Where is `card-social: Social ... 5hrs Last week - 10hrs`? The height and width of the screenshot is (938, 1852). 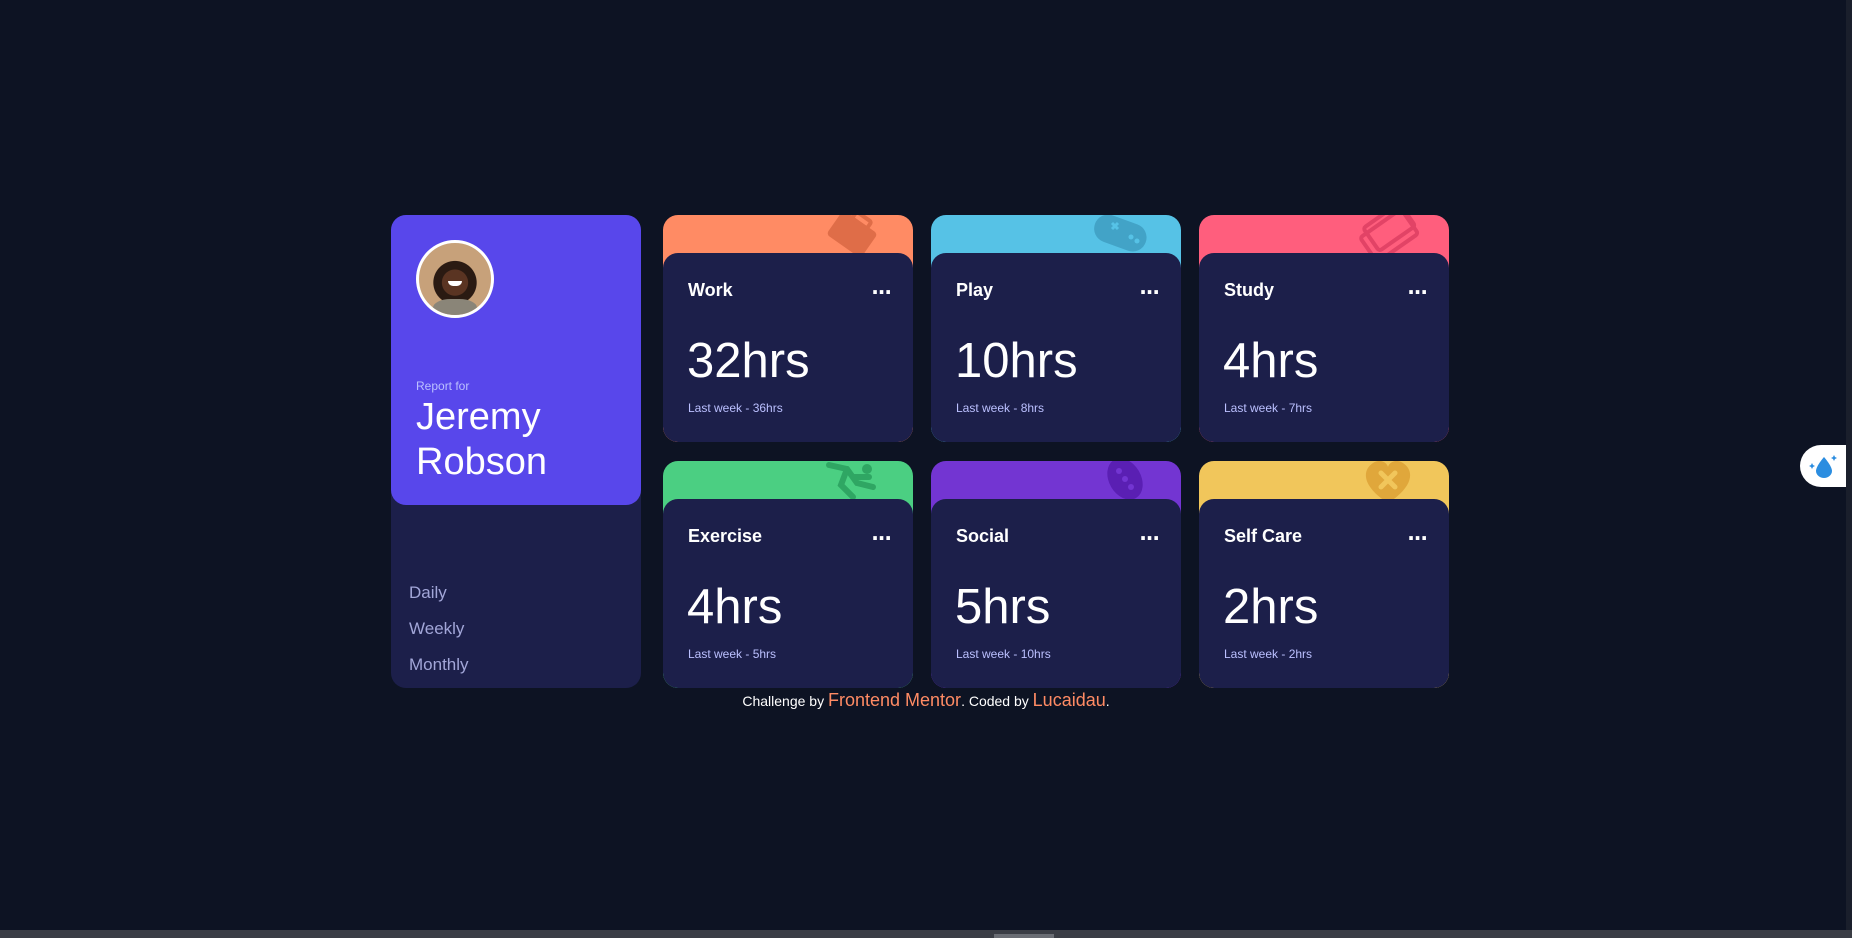
card-social: Social ... 5hrs Last week - 10hrs is located at coordinates (1056, 574).